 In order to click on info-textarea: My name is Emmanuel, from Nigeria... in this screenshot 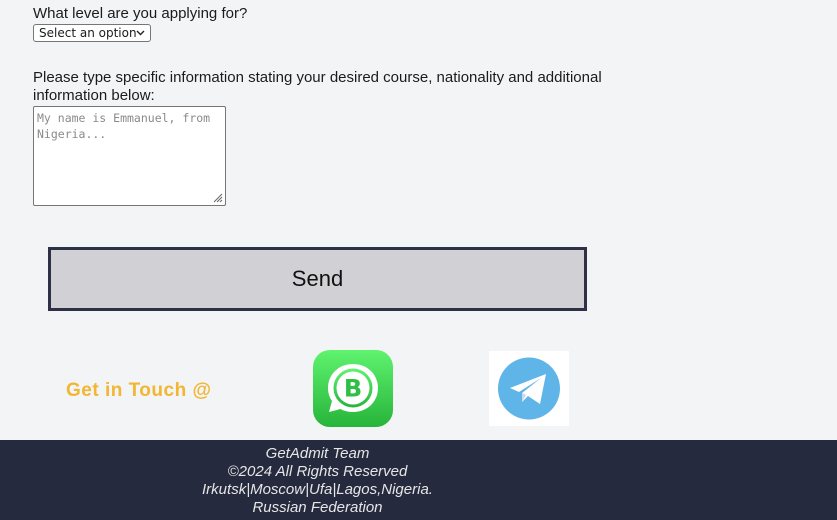, I will do `click(129, 156)`.